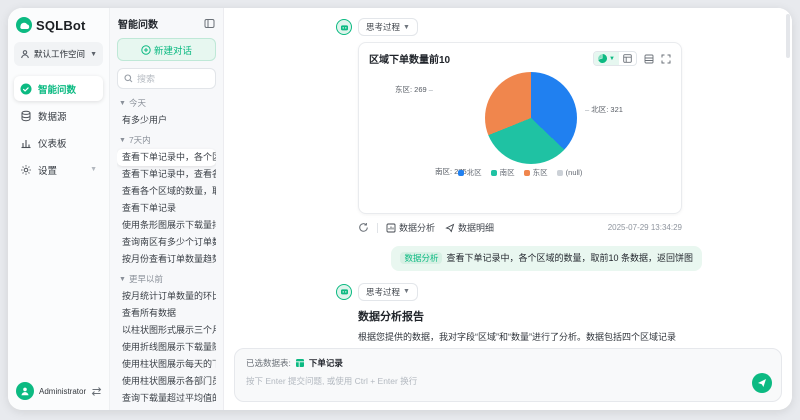  I want to click on sidebar-item-datasource: 数据源, so click(58, 115).